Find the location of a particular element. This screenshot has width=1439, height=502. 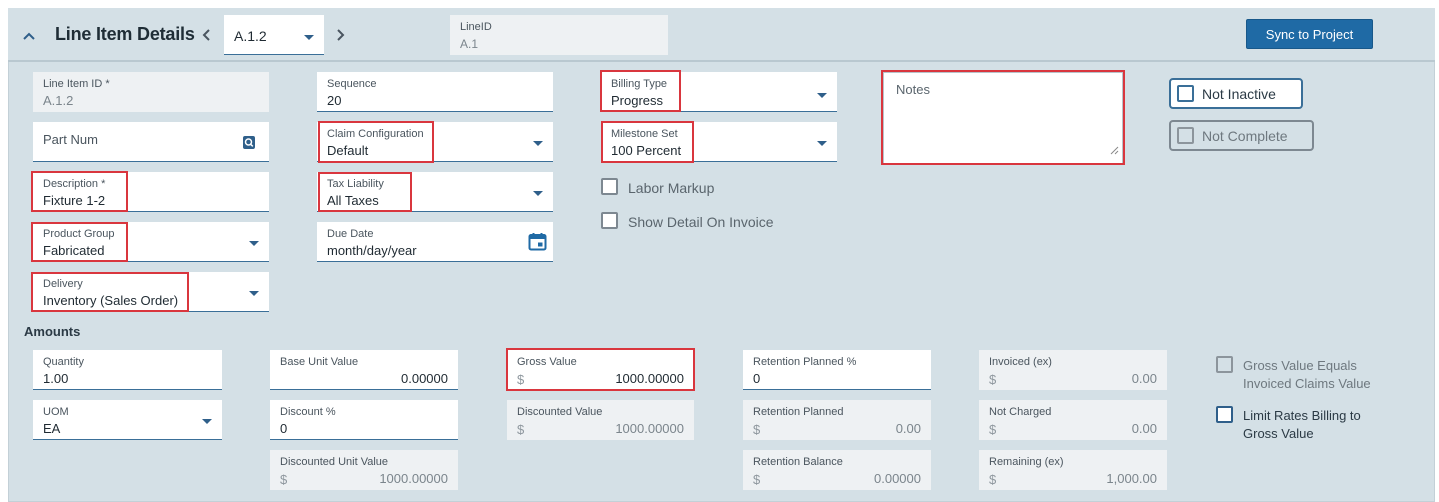

invoiced-ex-field: Invoiced (ex) $ 0.00 is located at coordinates (1073, 370).